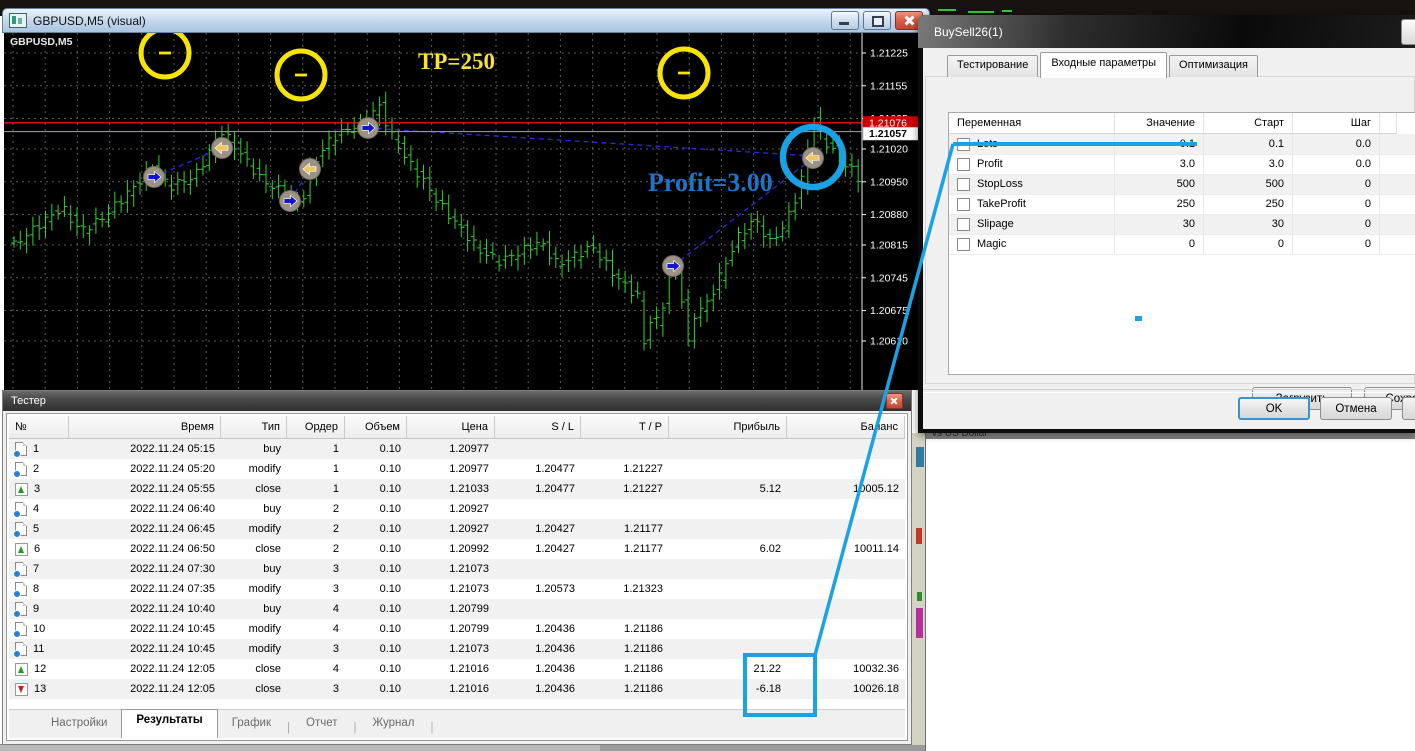 The width and height of the screenshot is (1415, 751). I want to click on chart-fragment, so click(1007, 11).